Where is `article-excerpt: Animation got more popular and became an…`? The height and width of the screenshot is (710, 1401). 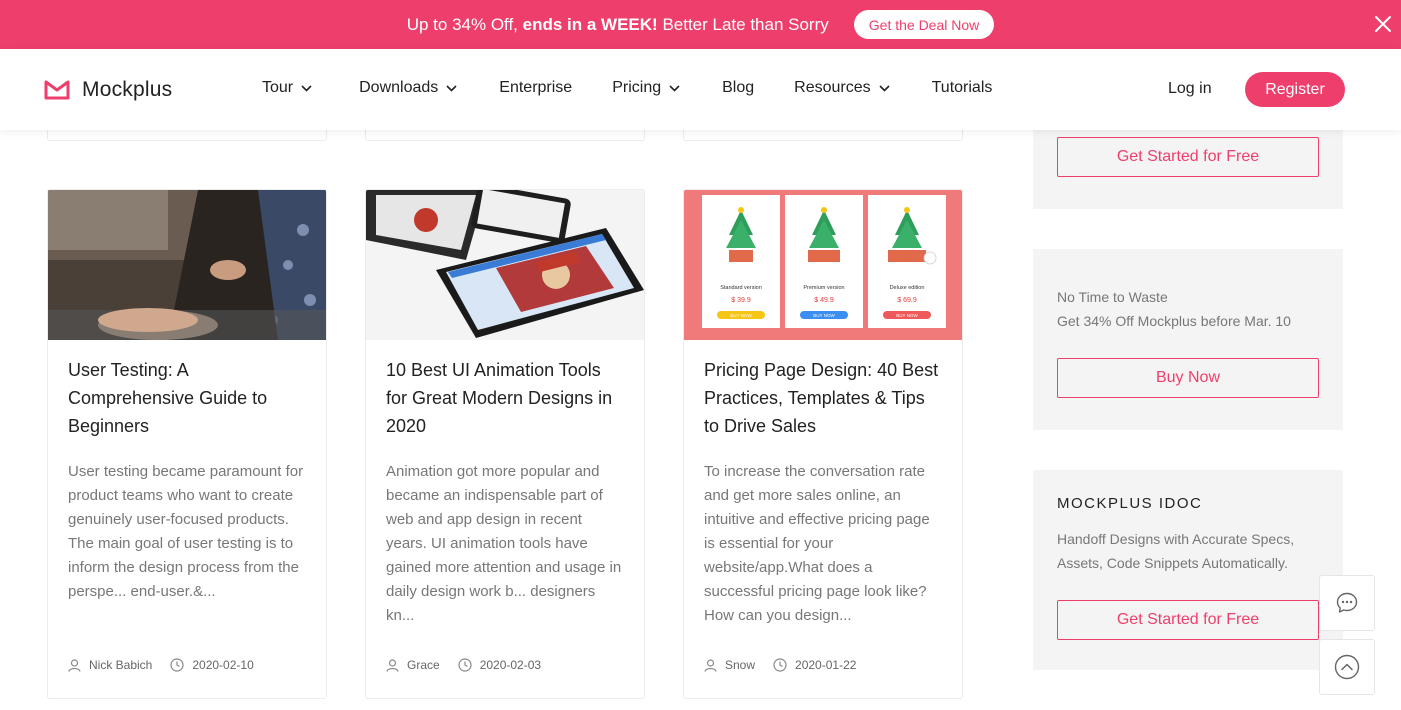 article-excerpt: Animation got more popular and became an… is located at coordinates (504, 543).